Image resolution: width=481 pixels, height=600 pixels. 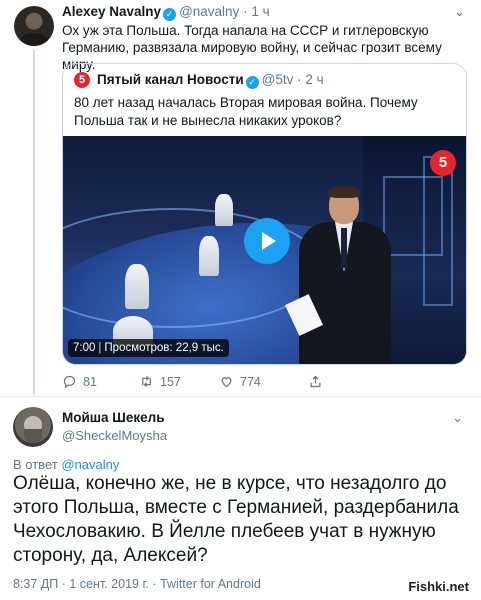 I want to click on video-duration: 7:00, so click(x=84, y=348).